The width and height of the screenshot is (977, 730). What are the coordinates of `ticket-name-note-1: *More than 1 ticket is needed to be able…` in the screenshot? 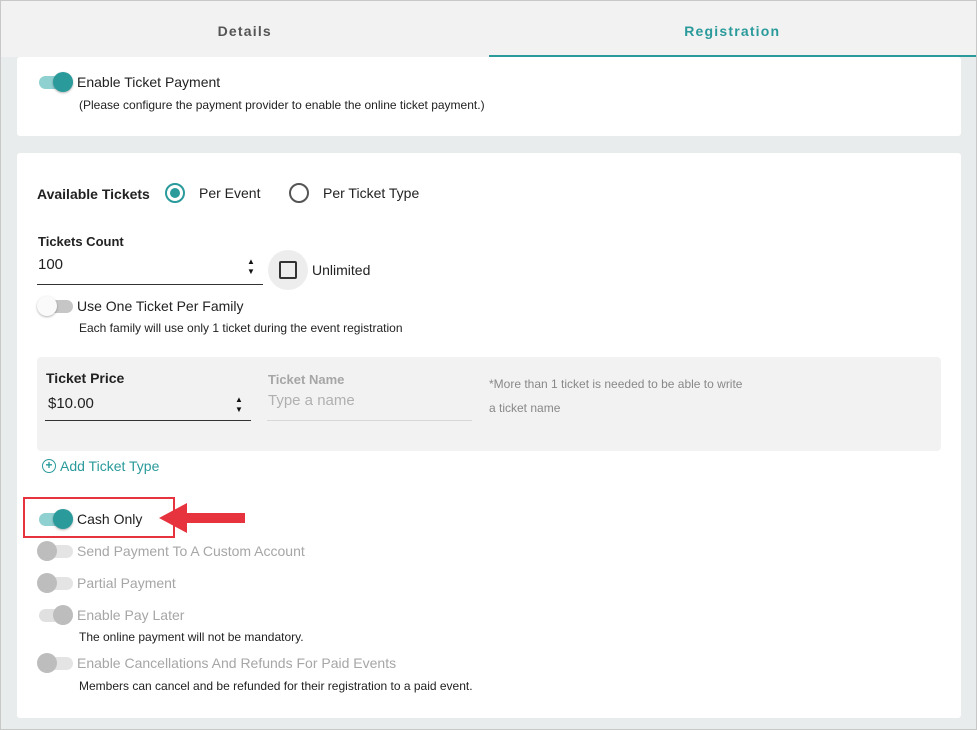 It's located at (616, 384).